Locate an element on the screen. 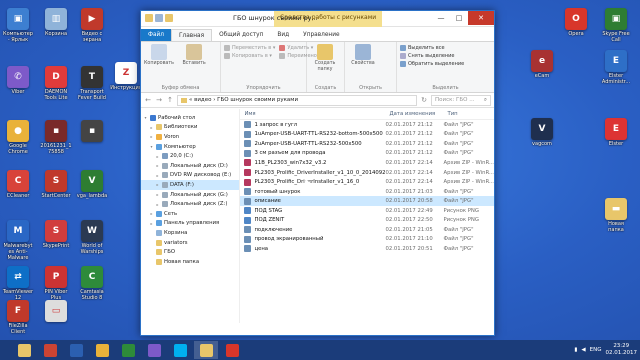  file-row: готовый шнурок 02.01.2017 21:03 Файл "JPG" is located at coordinates (367, 192).